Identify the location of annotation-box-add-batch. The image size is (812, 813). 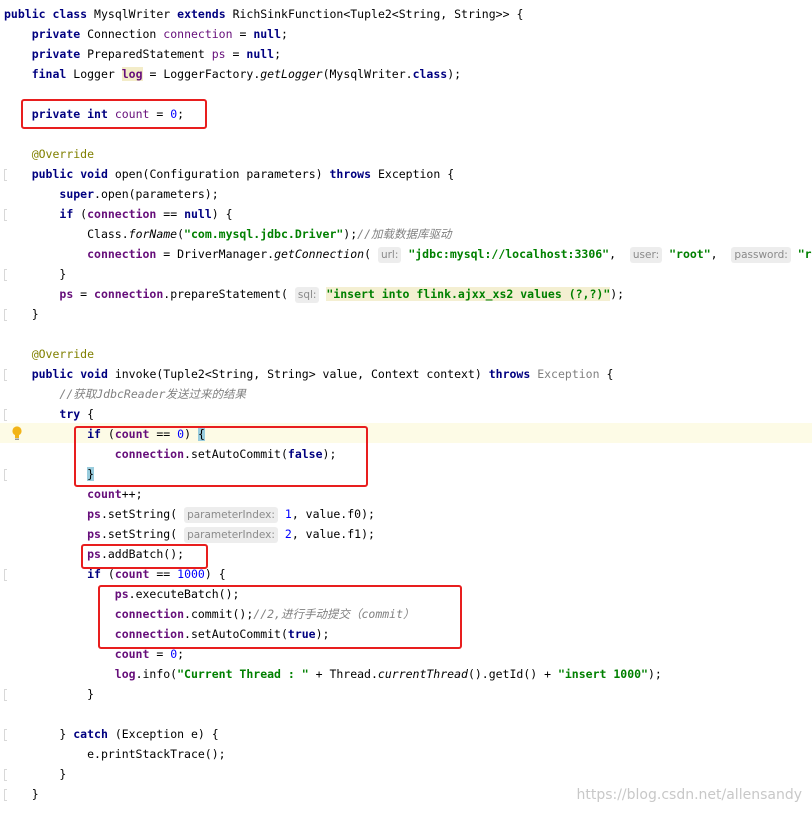
(144, 556).